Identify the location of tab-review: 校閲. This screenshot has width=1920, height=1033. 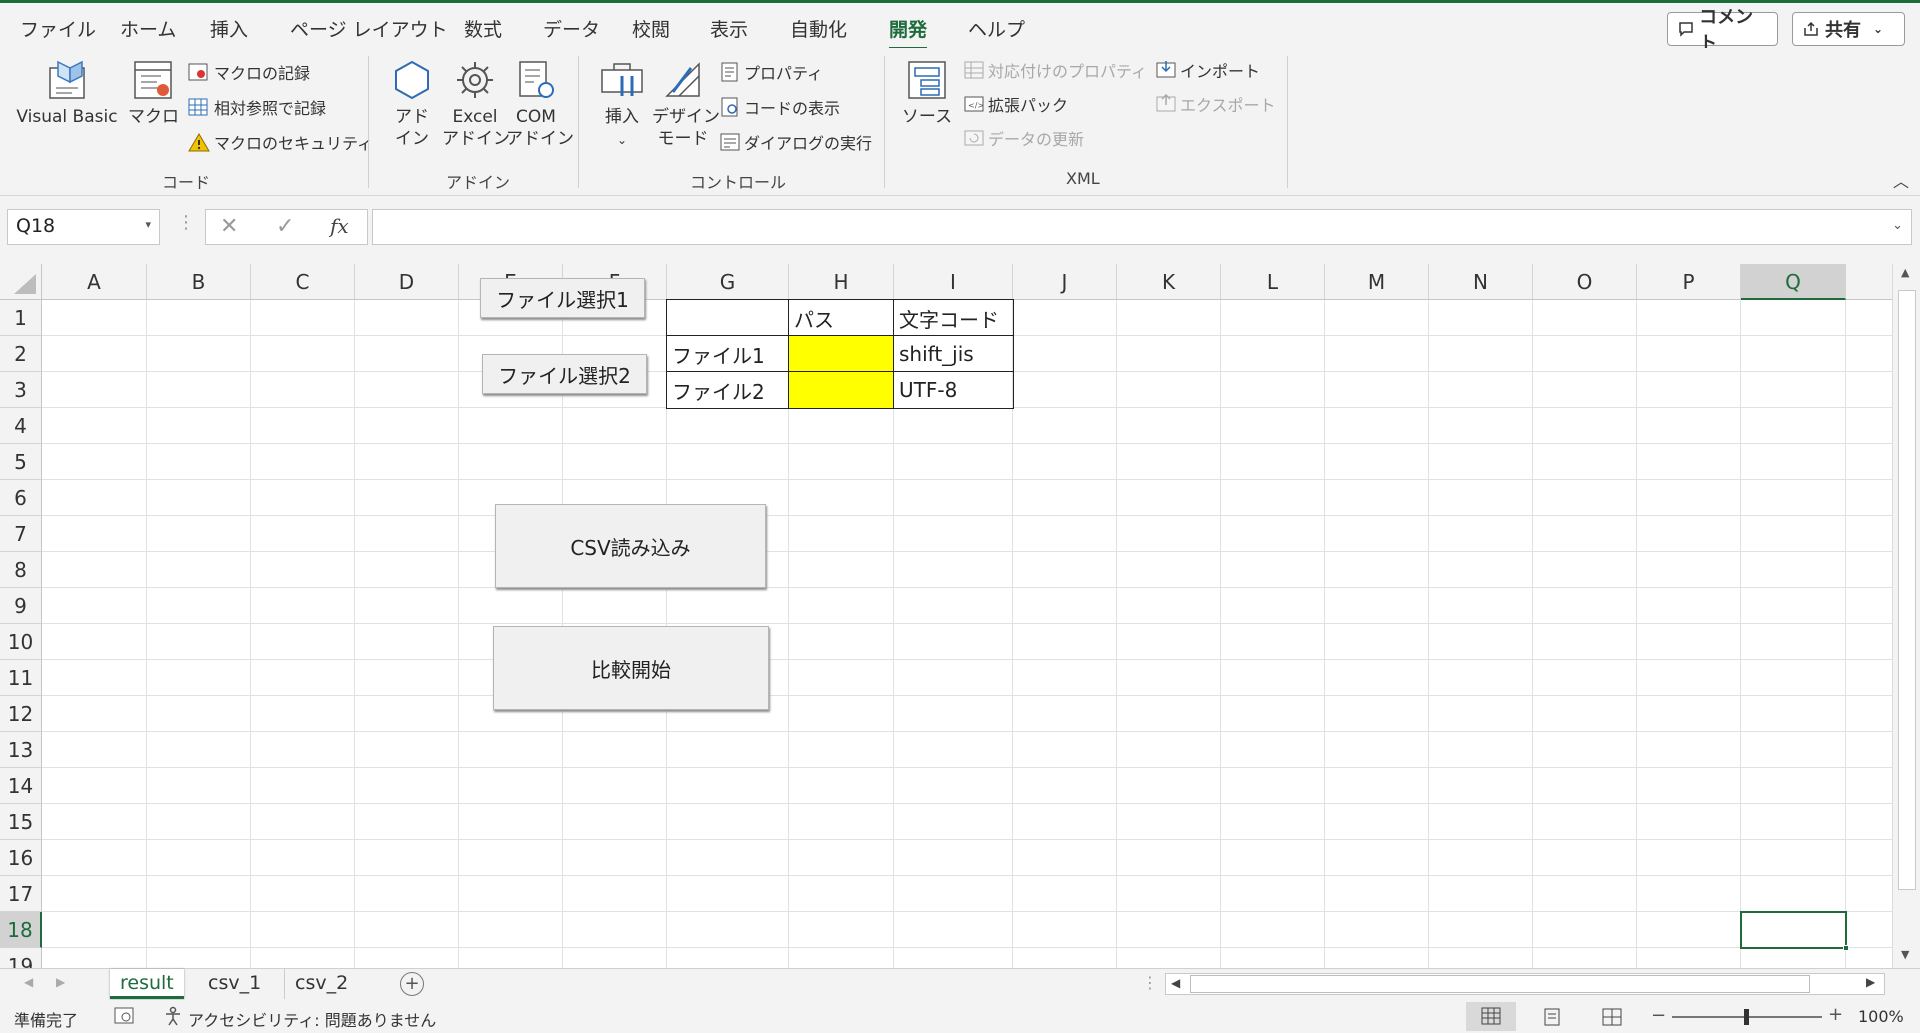
(651, 28).